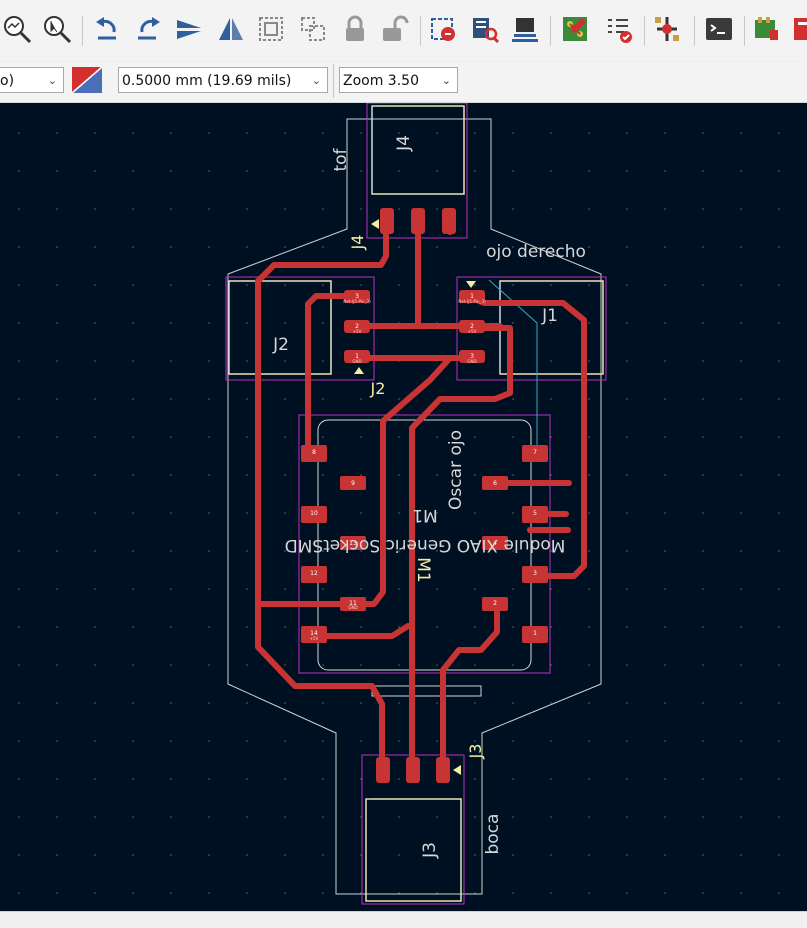 The width and height of the screenshot is (807, 928). What do you see at coordinates (495, 483) in the screenshot?
I see `pad-number: 6` at bounding box center [495, 483].